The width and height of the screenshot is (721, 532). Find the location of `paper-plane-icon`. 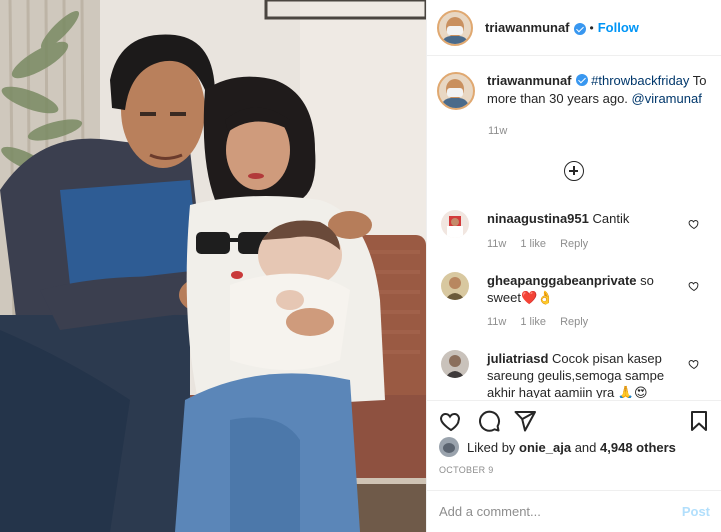

paper-plane-icon is located at coordinates (525, 421).